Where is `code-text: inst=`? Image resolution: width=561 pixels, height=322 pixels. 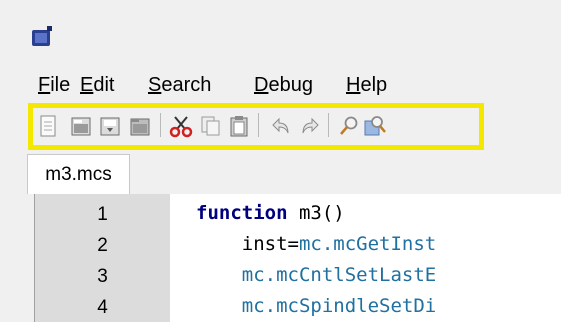 code-text: inst= is located at coordinates (247, 244).